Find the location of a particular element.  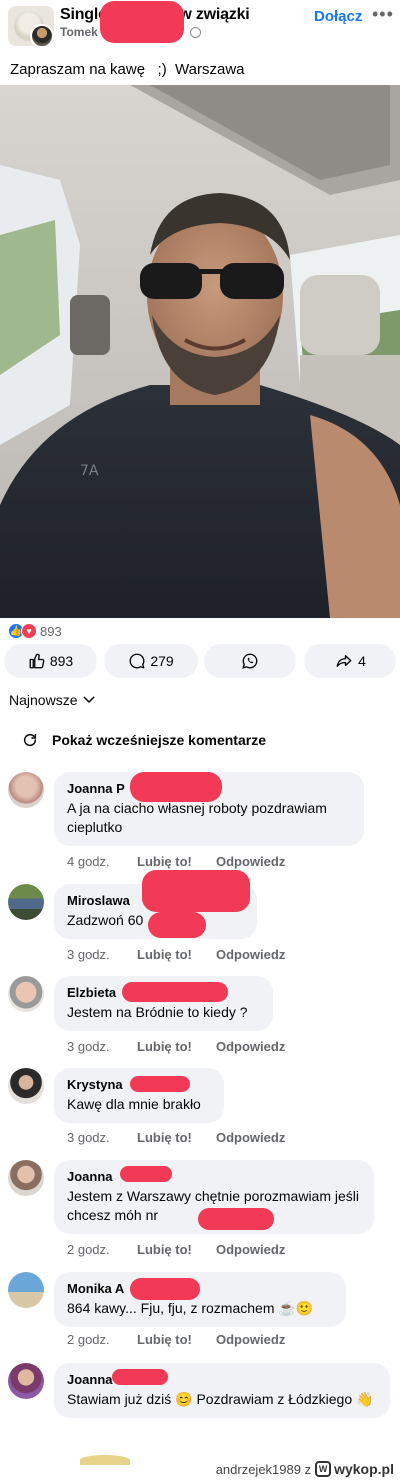

comment-author: Monika A is located at coordinates (200, 1288).